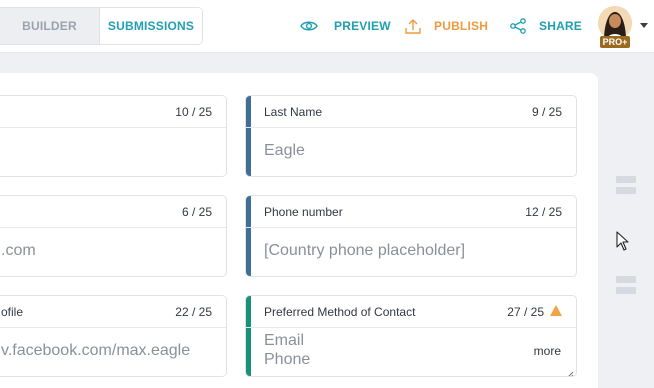  Describe the element at coordinates (623, 243) in the screenshot. I see `cursor-icon` at that location.